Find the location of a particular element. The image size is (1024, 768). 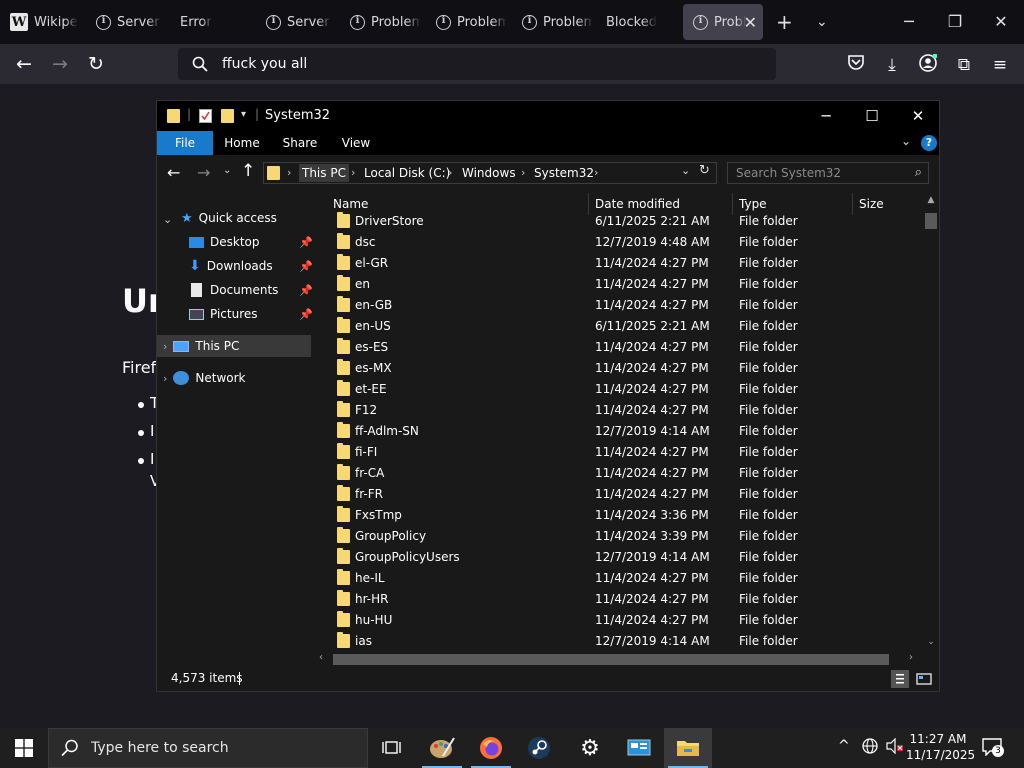

file-row: he-IL 11/4/2024 4:27 PM File folder is located at coordinates (619, 578).